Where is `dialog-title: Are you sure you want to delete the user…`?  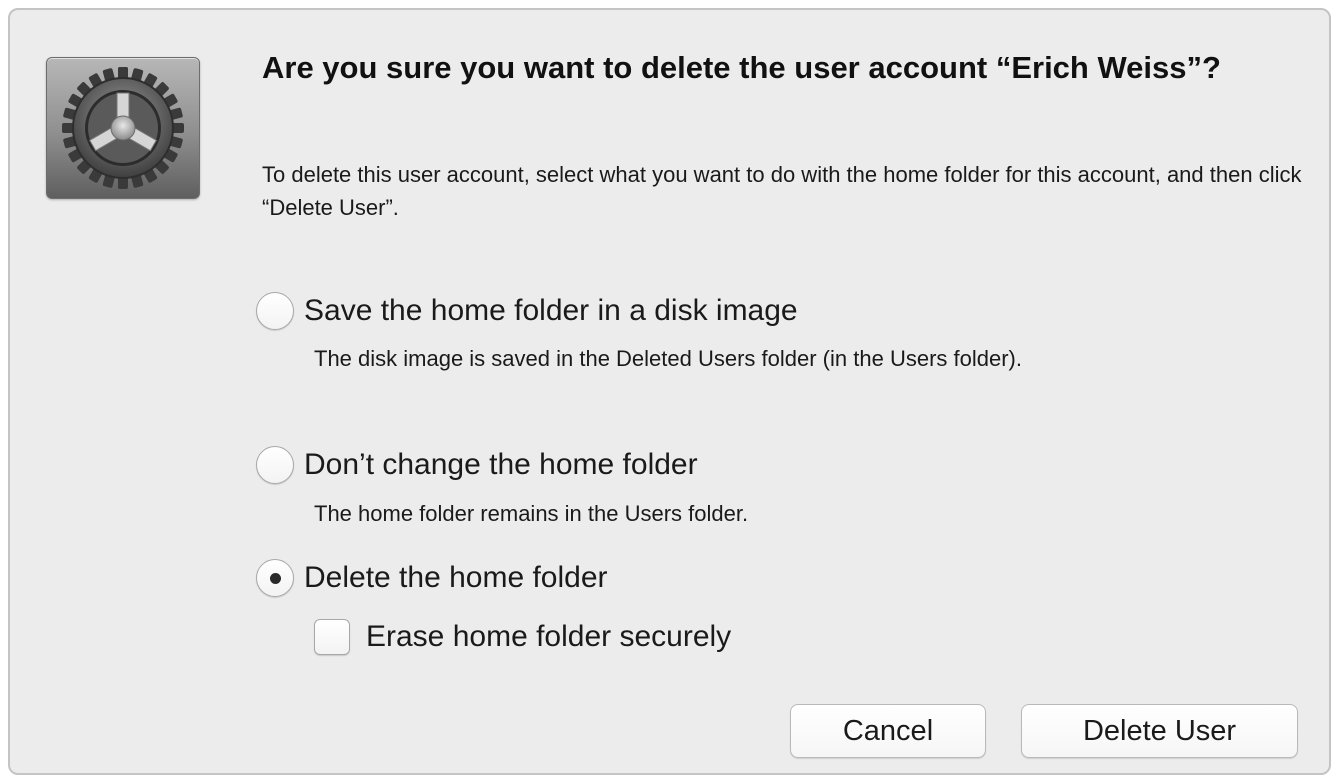 dialog-title: Are you sure you want to delete the user… is located at coordinates (741, 67).